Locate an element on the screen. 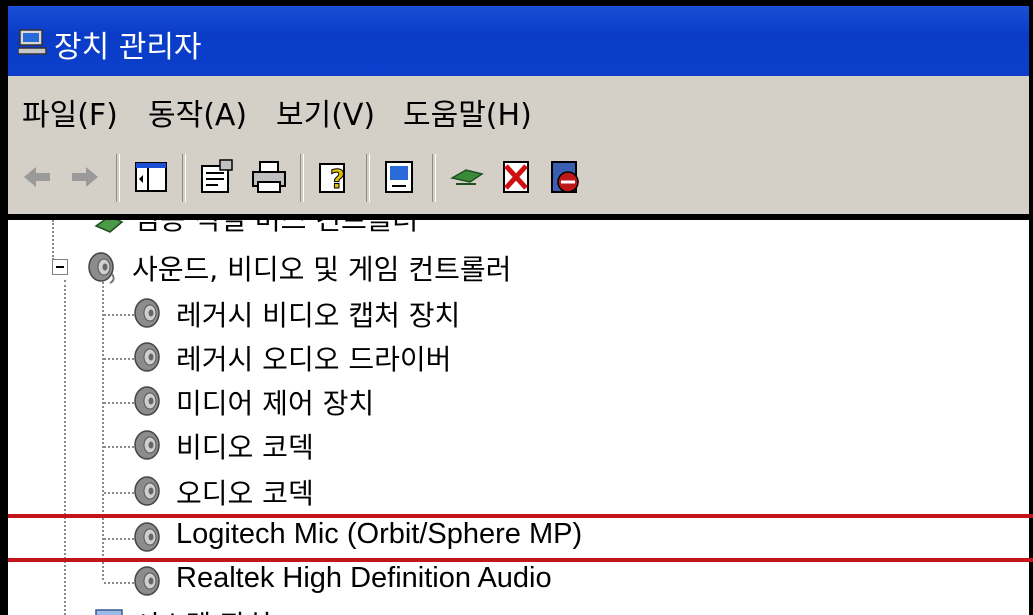  usb-controller-icon is located at coordinates (109, 226).